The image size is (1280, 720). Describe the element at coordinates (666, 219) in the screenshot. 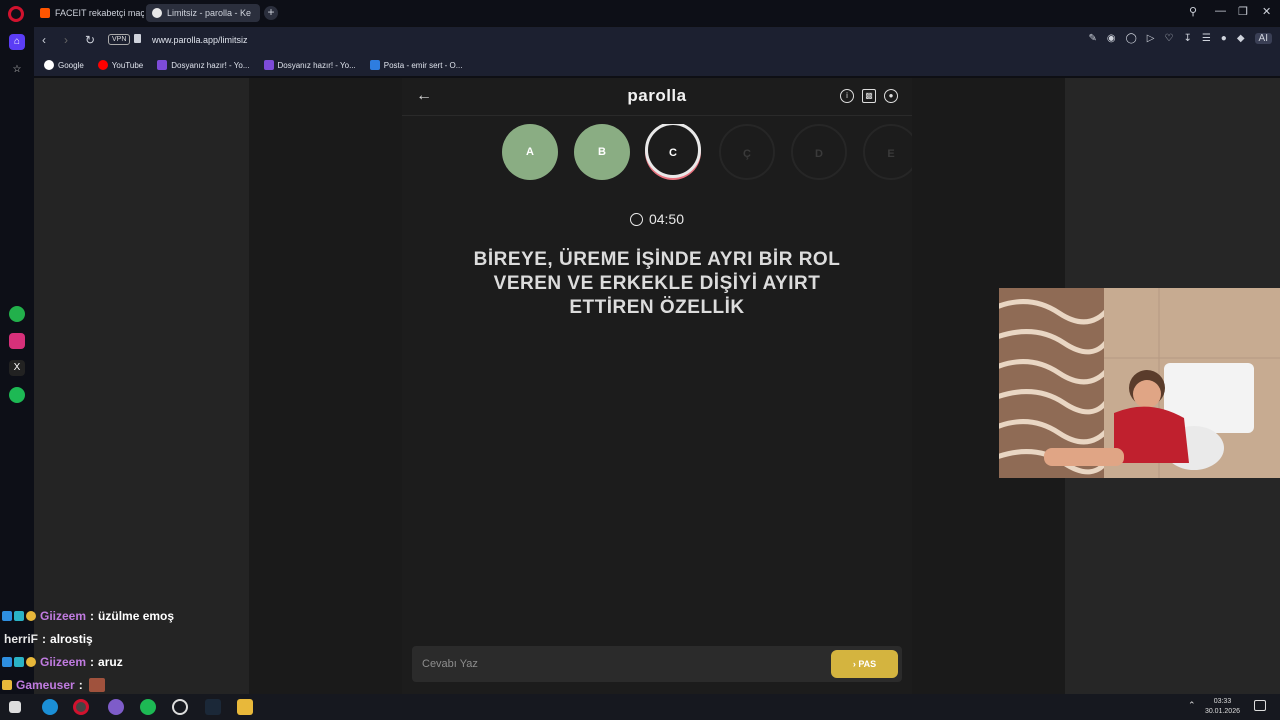

I see `timer-value: 04:50` at that location.